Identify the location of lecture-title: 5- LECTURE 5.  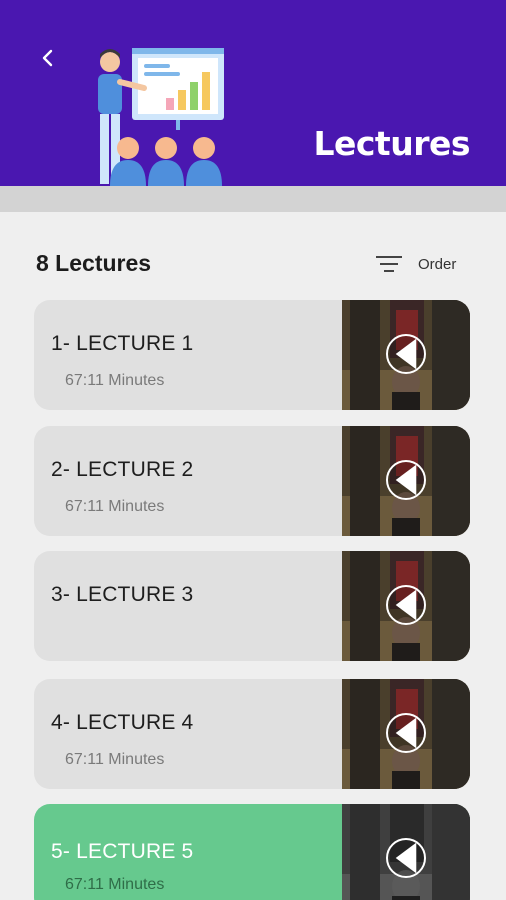
(122, 851).